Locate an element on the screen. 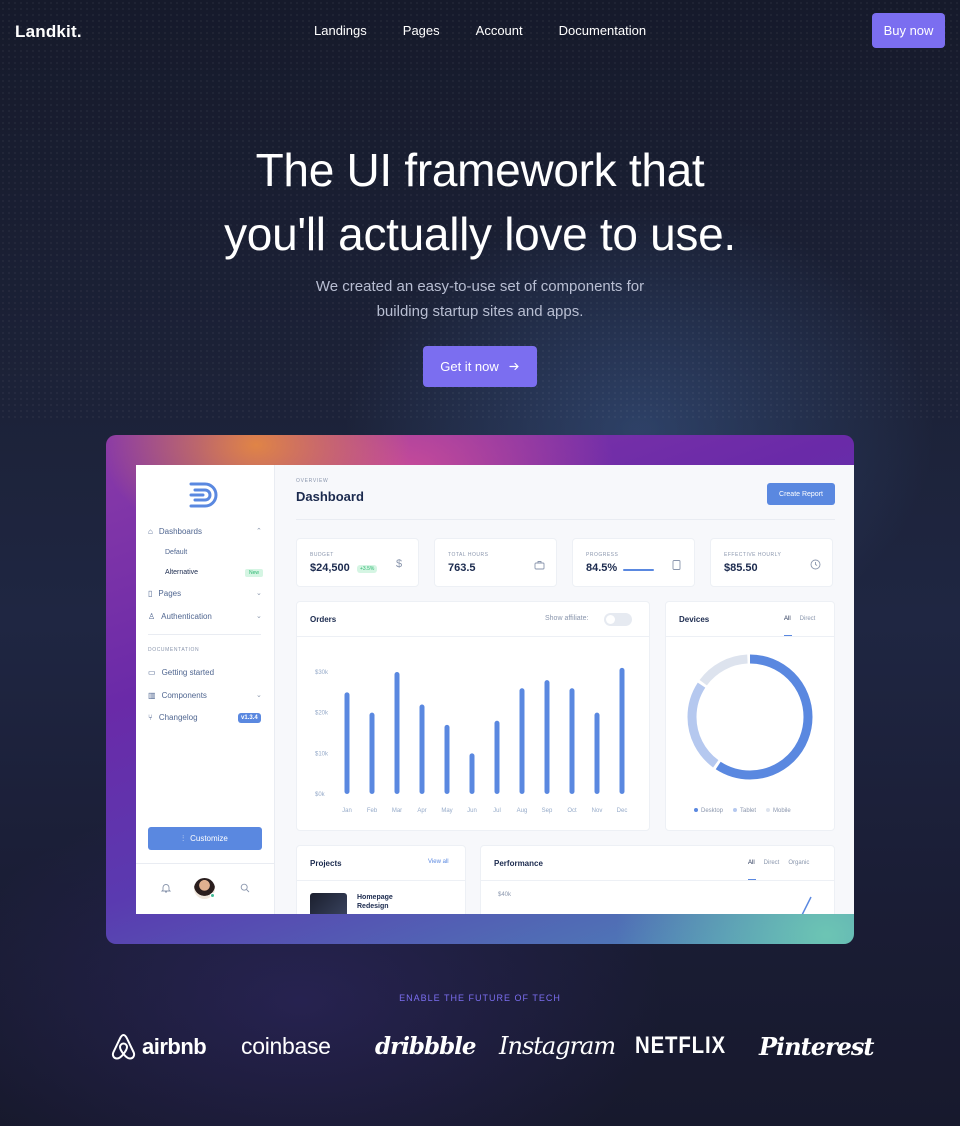  clipboard-icon: ▭ is located at coordinates (152, 672).